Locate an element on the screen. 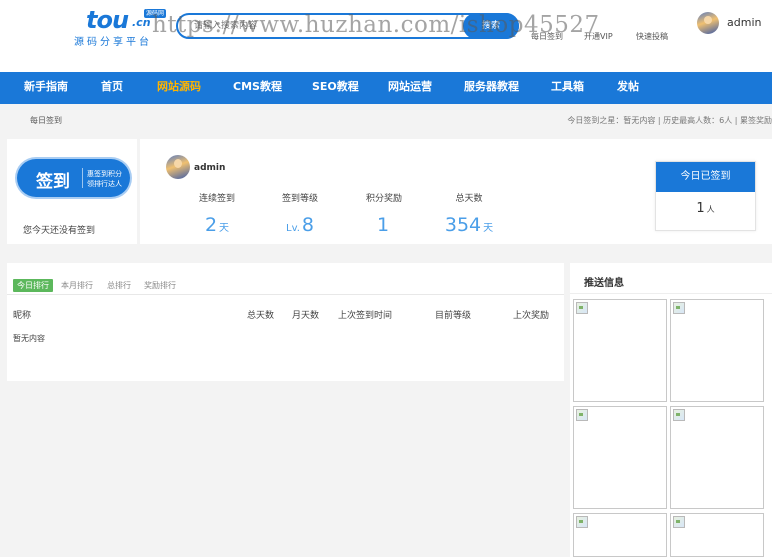  quick-link-sign: 每日签到 is located at coordinates (547, 36).